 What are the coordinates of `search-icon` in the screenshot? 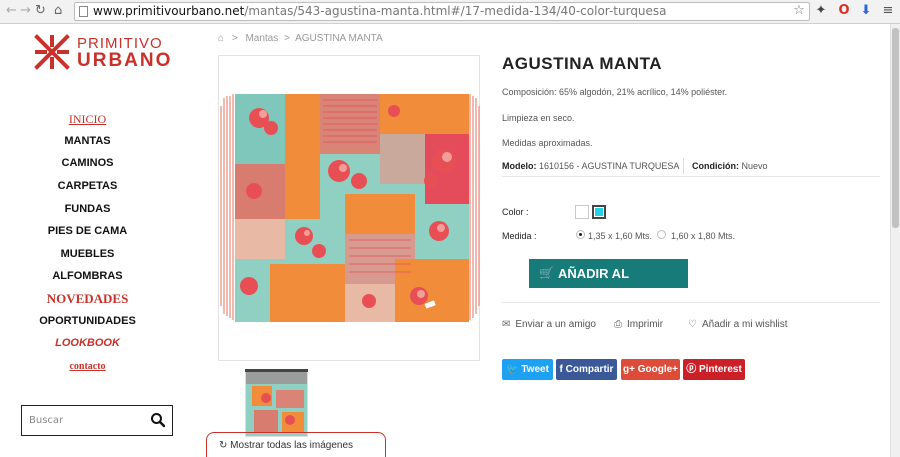 It's located at (158, 420).